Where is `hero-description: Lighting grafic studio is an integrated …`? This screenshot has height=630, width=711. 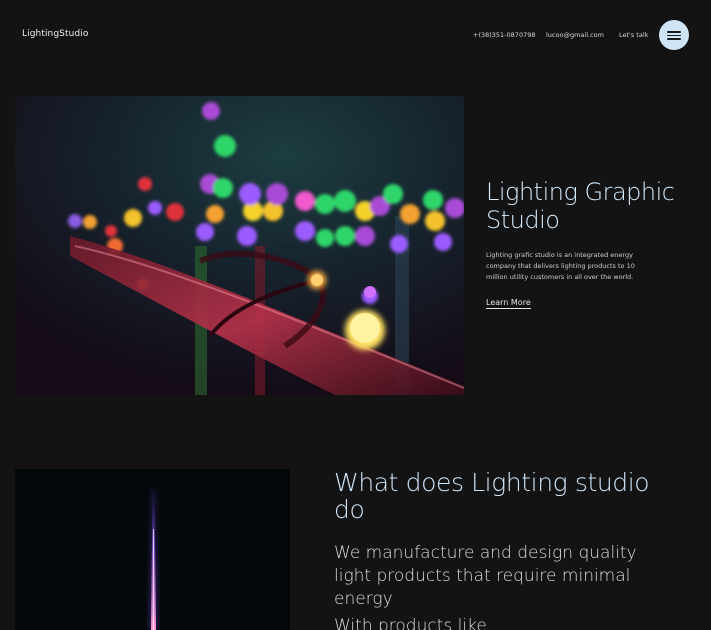
hero-description: Lighting grafic studio is an integrated … is located at coordinates (560, 266).